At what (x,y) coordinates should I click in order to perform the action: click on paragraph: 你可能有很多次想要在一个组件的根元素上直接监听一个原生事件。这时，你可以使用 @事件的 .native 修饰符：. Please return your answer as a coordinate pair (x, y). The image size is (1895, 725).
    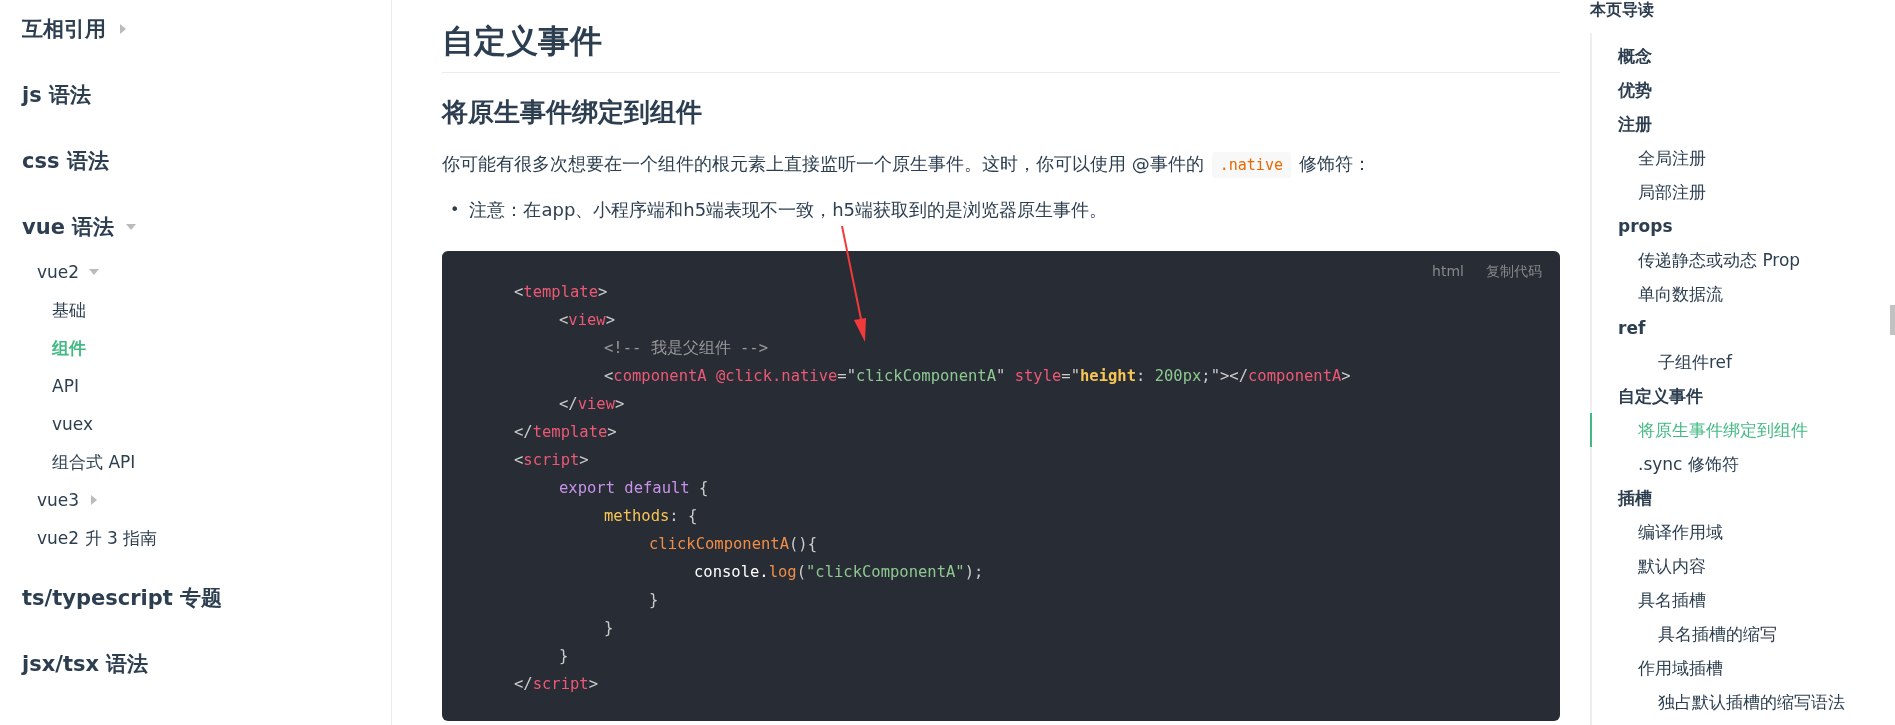
    Looking at the image, I should click on (1001, 164).